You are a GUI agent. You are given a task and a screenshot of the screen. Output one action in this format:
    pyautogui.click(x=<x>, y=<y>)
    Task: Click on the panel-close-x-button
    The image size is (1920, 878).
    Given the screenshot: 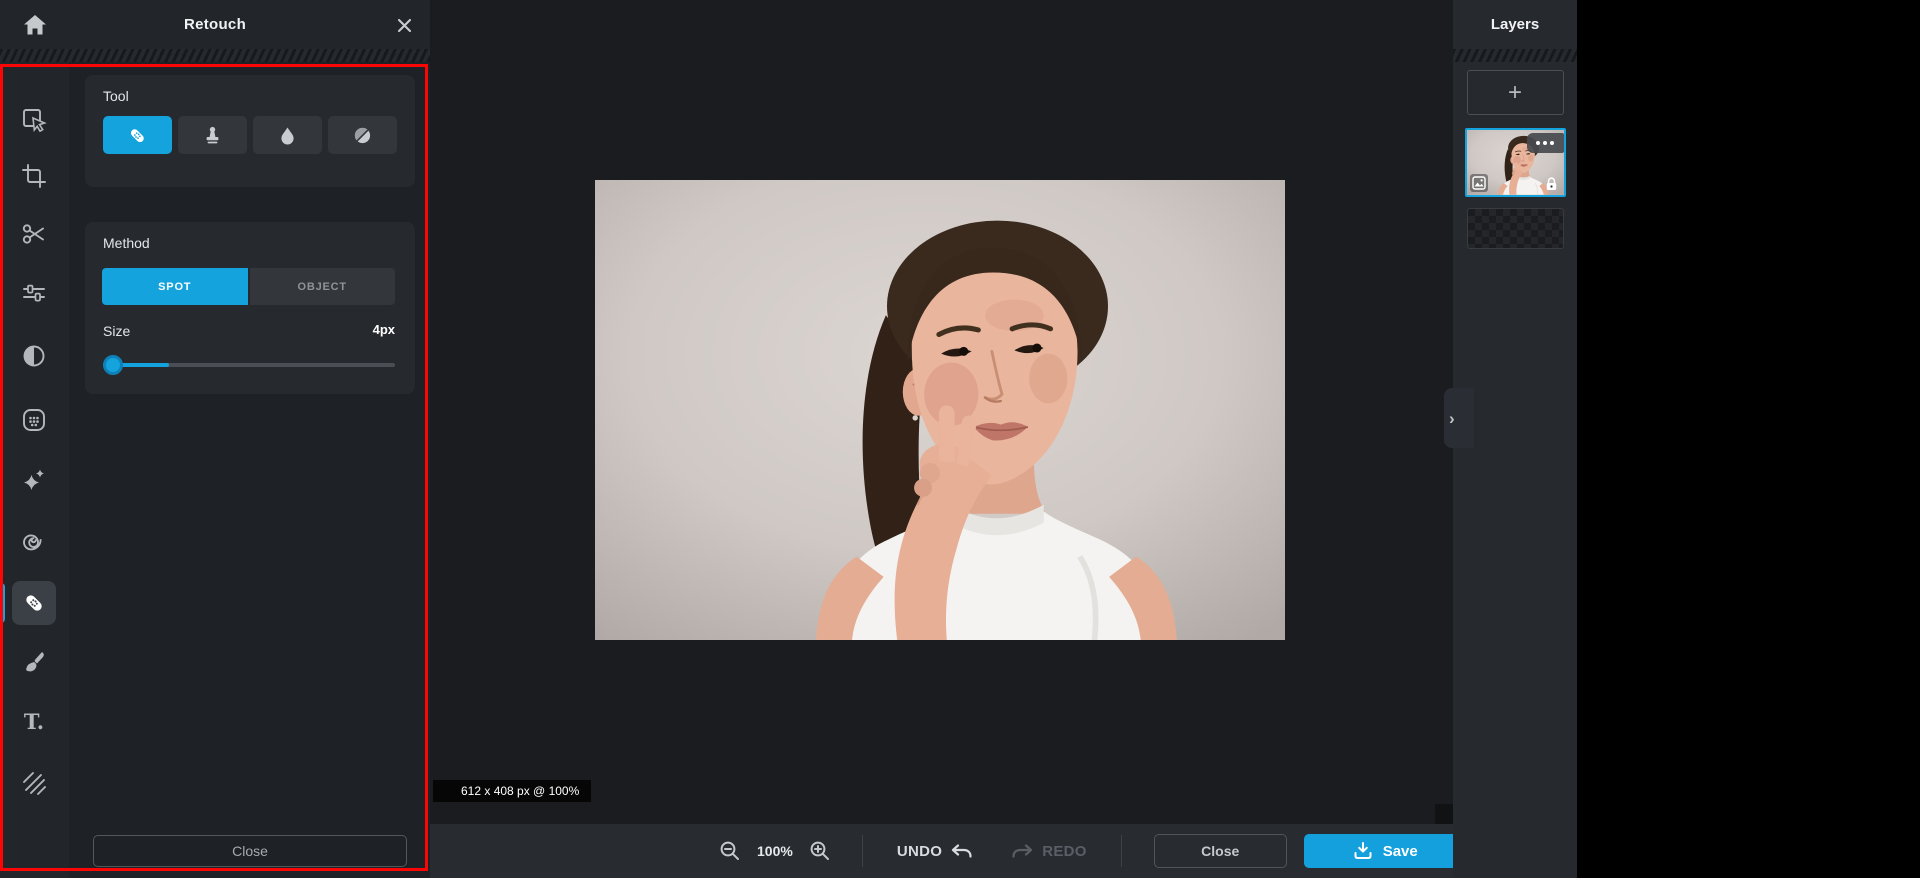 What is the action you would take?
    pyautogui.click(x=404, y=25)
    